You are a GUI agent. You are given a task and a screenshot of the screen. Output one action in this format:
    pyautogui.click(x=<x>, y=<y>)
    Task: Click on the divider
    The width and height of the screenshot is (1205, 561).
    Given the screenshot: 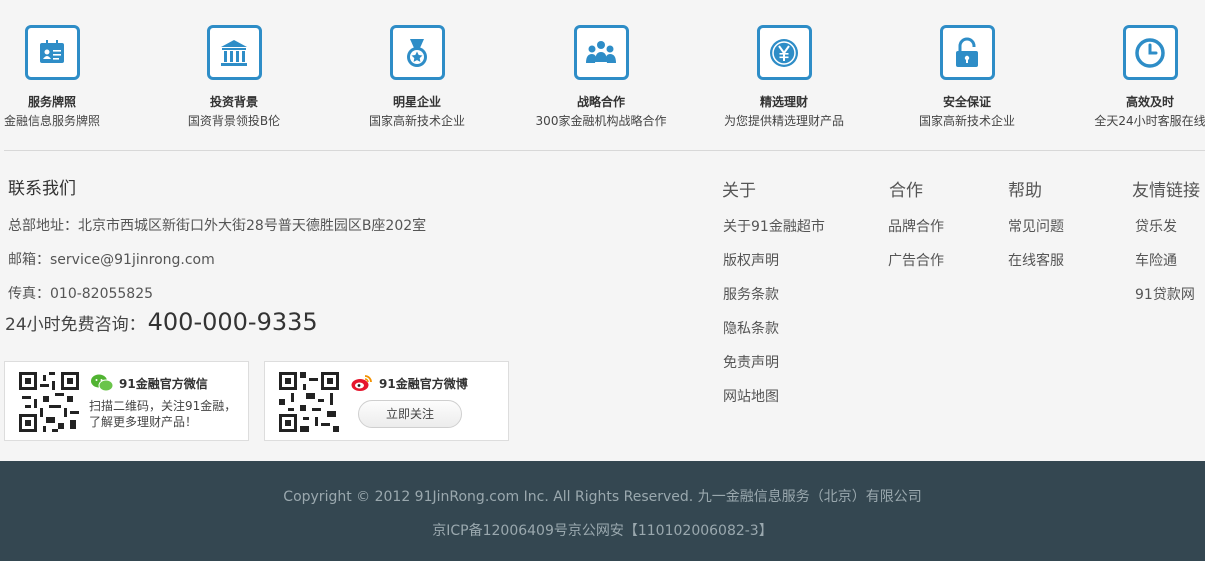 What is the action you would take?
    pyautogui.click(x=604, y=150)
    